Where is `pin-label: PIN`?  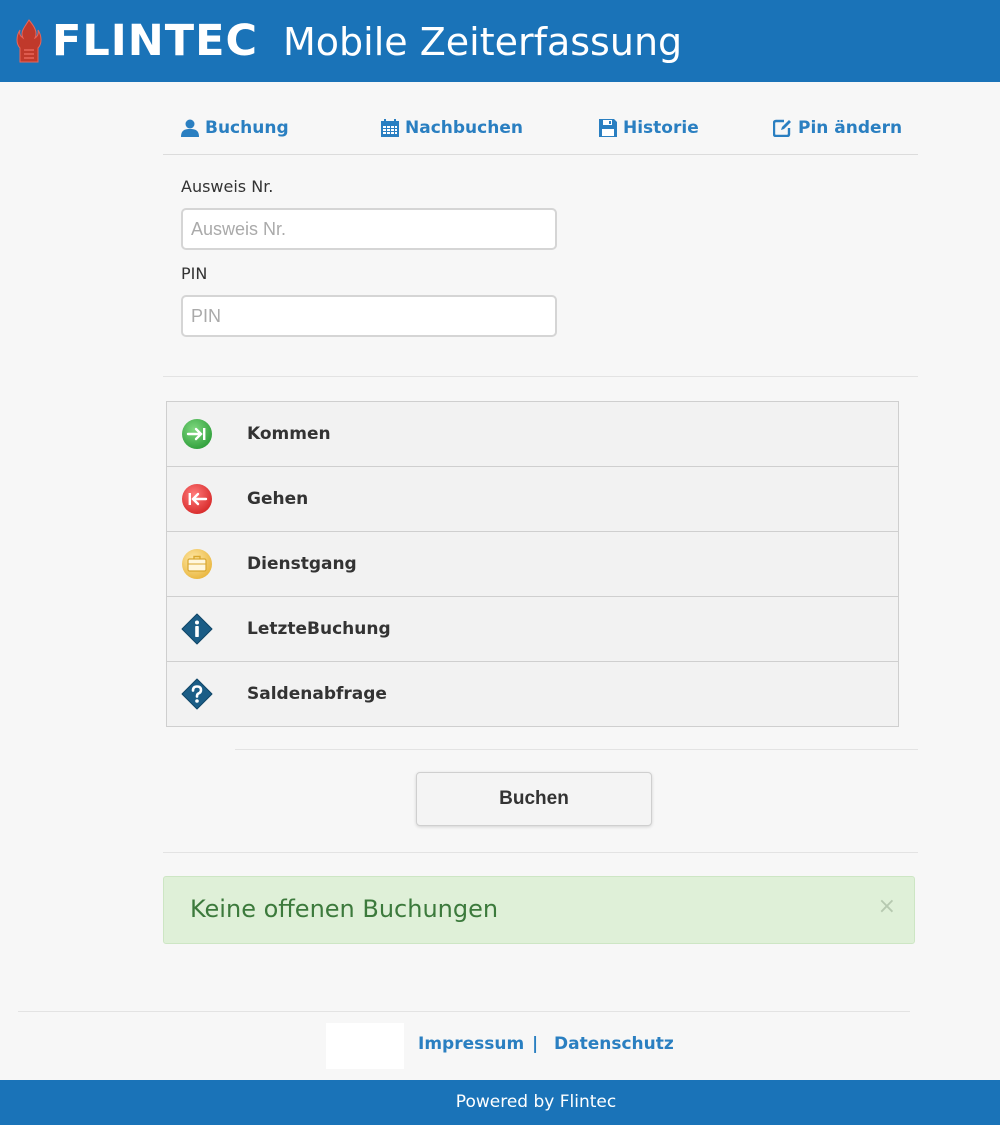
pin-label: PIN is located at coordinates (194, 273).